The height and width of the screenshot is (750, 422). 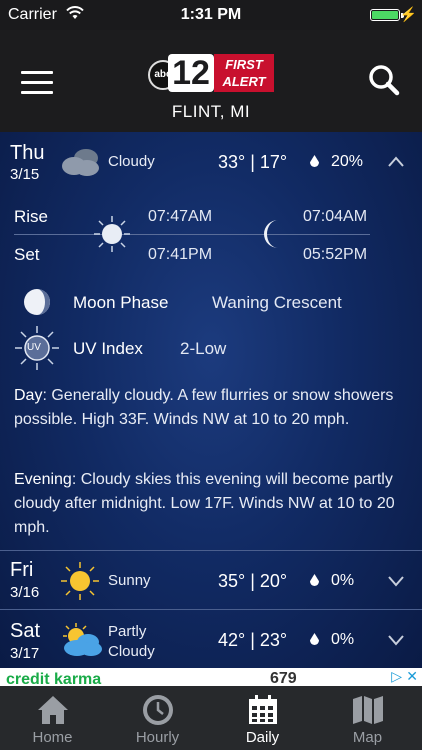 What do you see at coordinates (408, 14) in the screenshot?
I see `charging-icon: ⚡` at bounding box center [408, 14].